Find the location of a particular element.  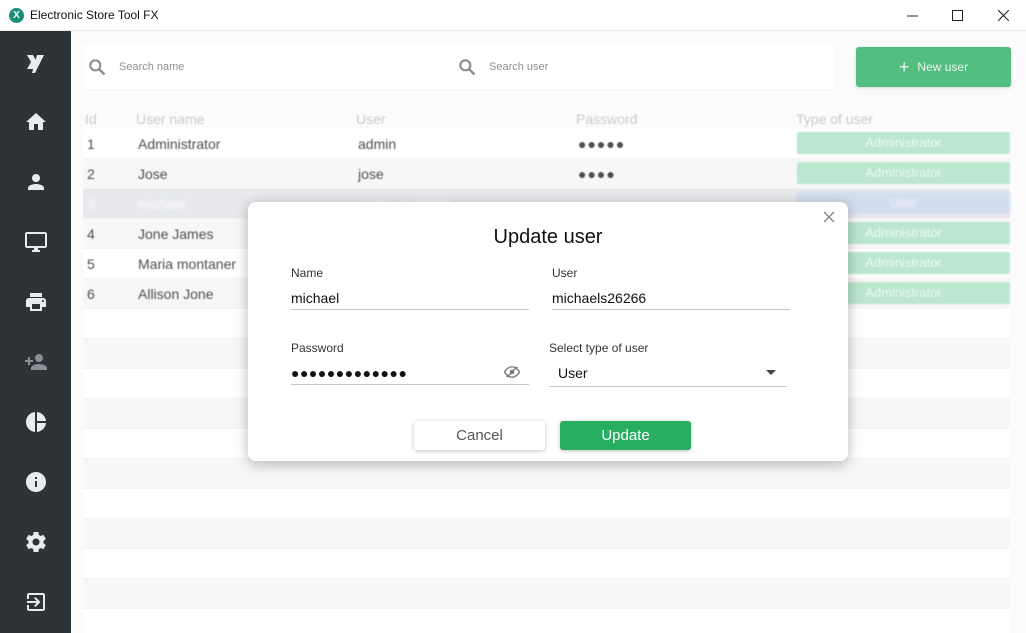

close-icon is located at coordinates (1003, 15).